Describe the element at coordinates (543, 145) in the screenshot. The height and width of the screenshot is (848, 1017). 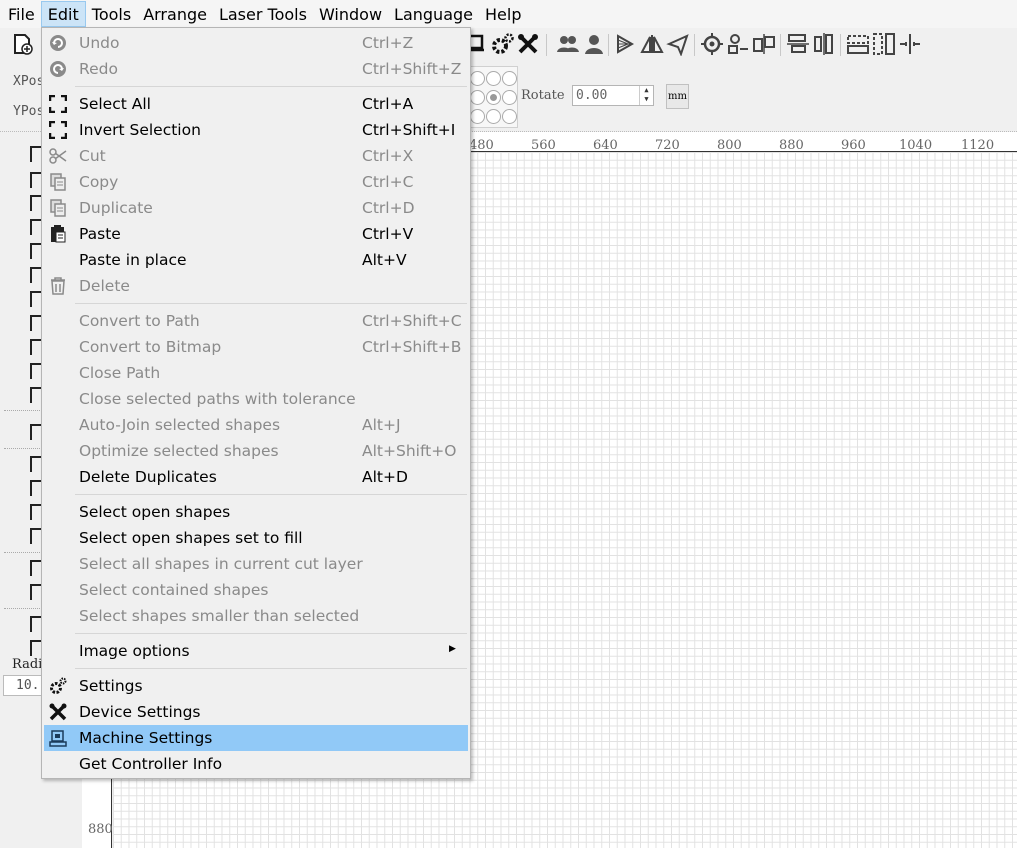
I see `ruler-tick-label: 560` at that location.